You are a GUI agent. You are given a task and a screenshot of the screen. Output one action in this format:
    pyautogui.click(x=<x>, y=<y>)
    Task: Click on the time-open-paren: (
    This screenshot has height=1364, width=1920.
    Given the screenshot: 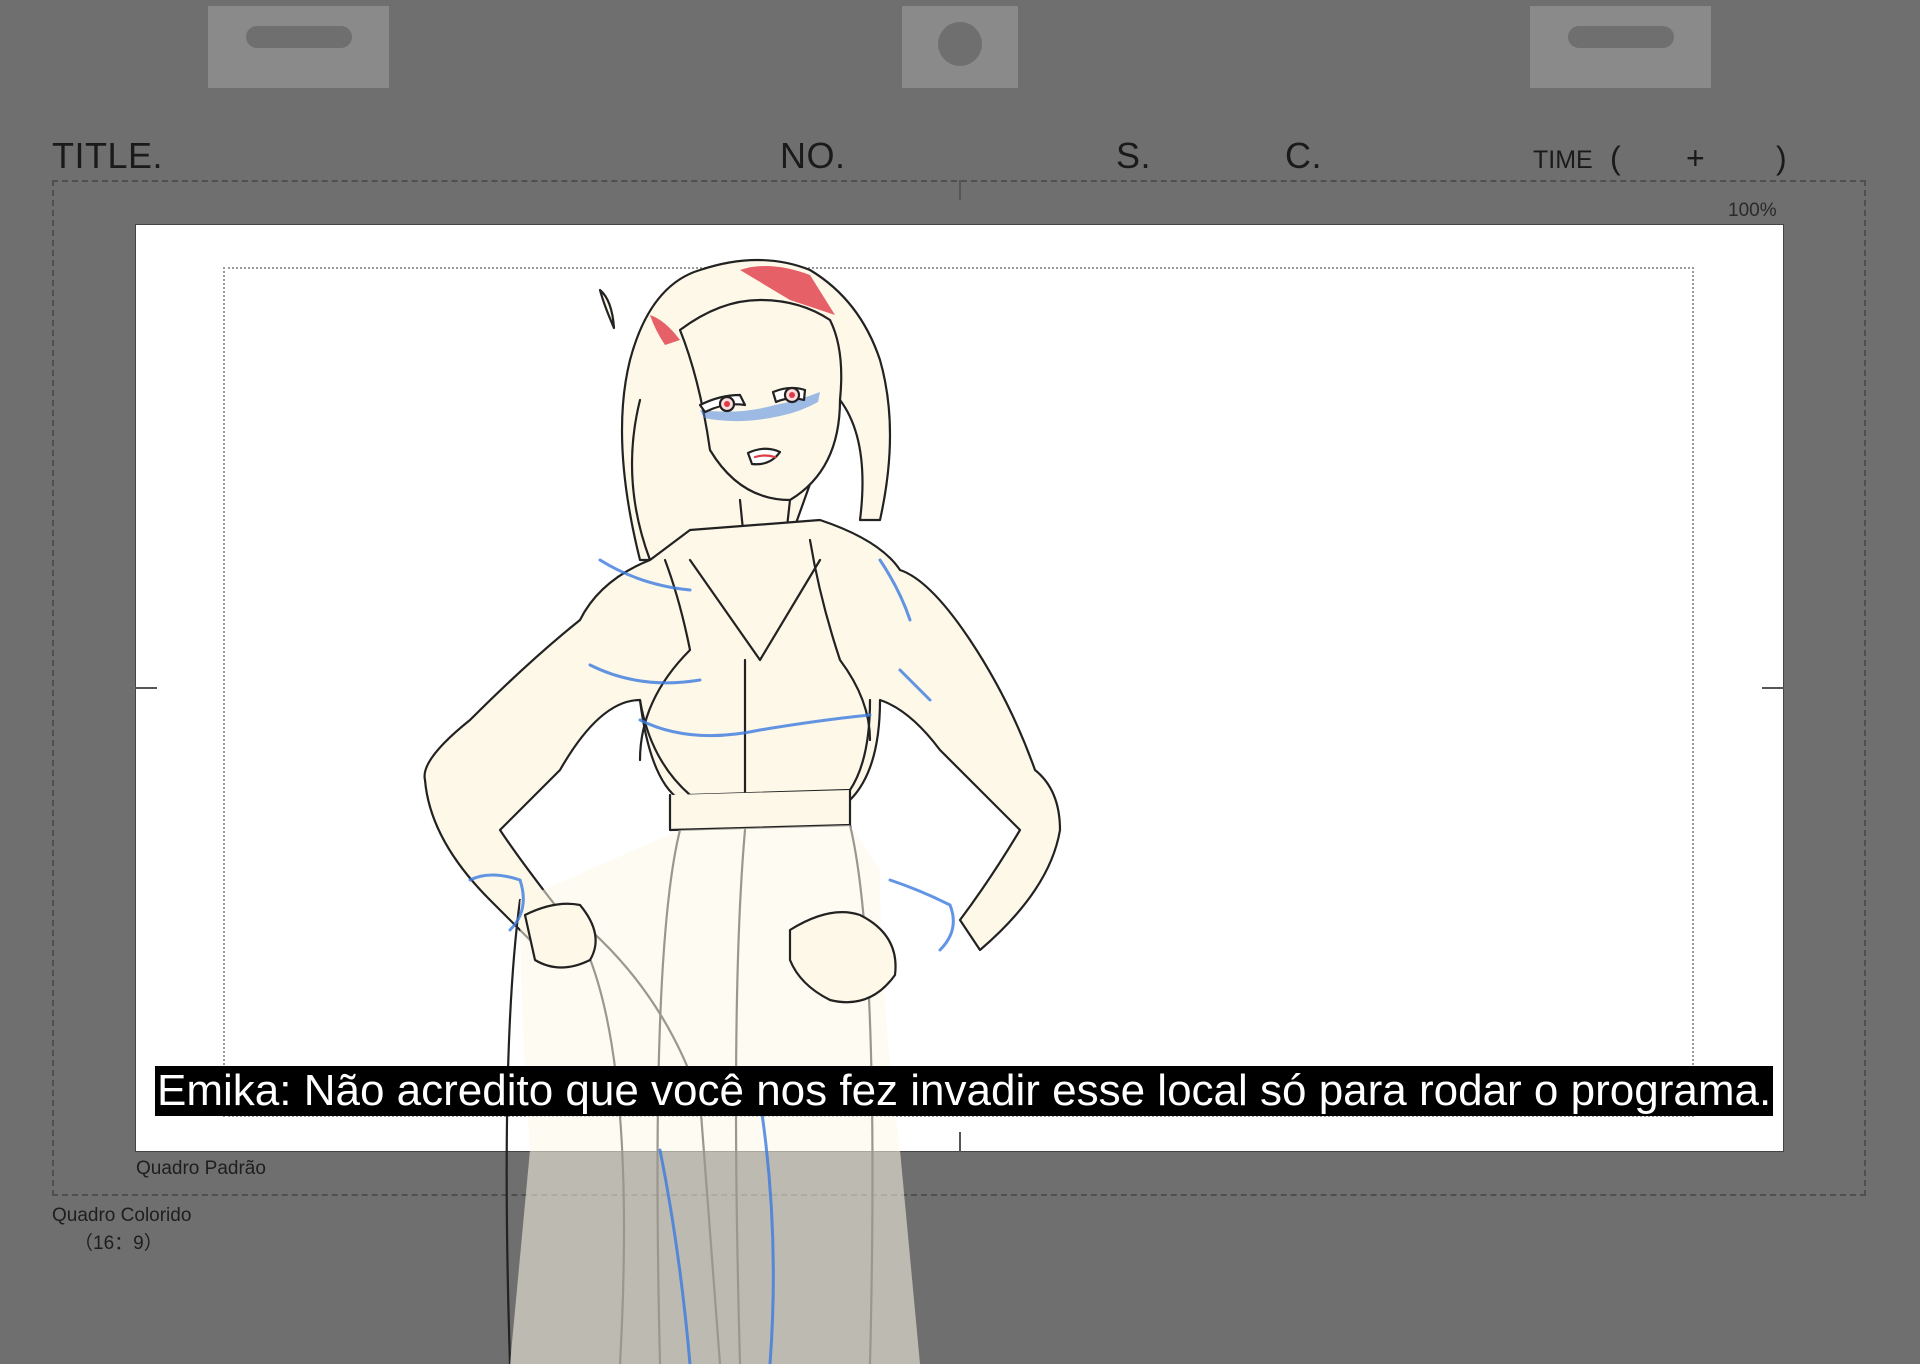 What is the action you would take?
    pyautogui.click(x=1615, y=158)
    